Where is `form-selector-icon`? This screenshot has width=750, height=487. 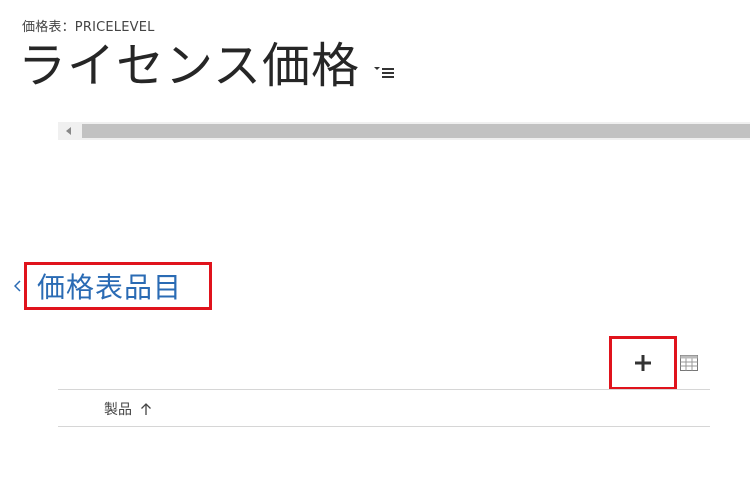
form-selector-icon is located at coordinates (385, 73).